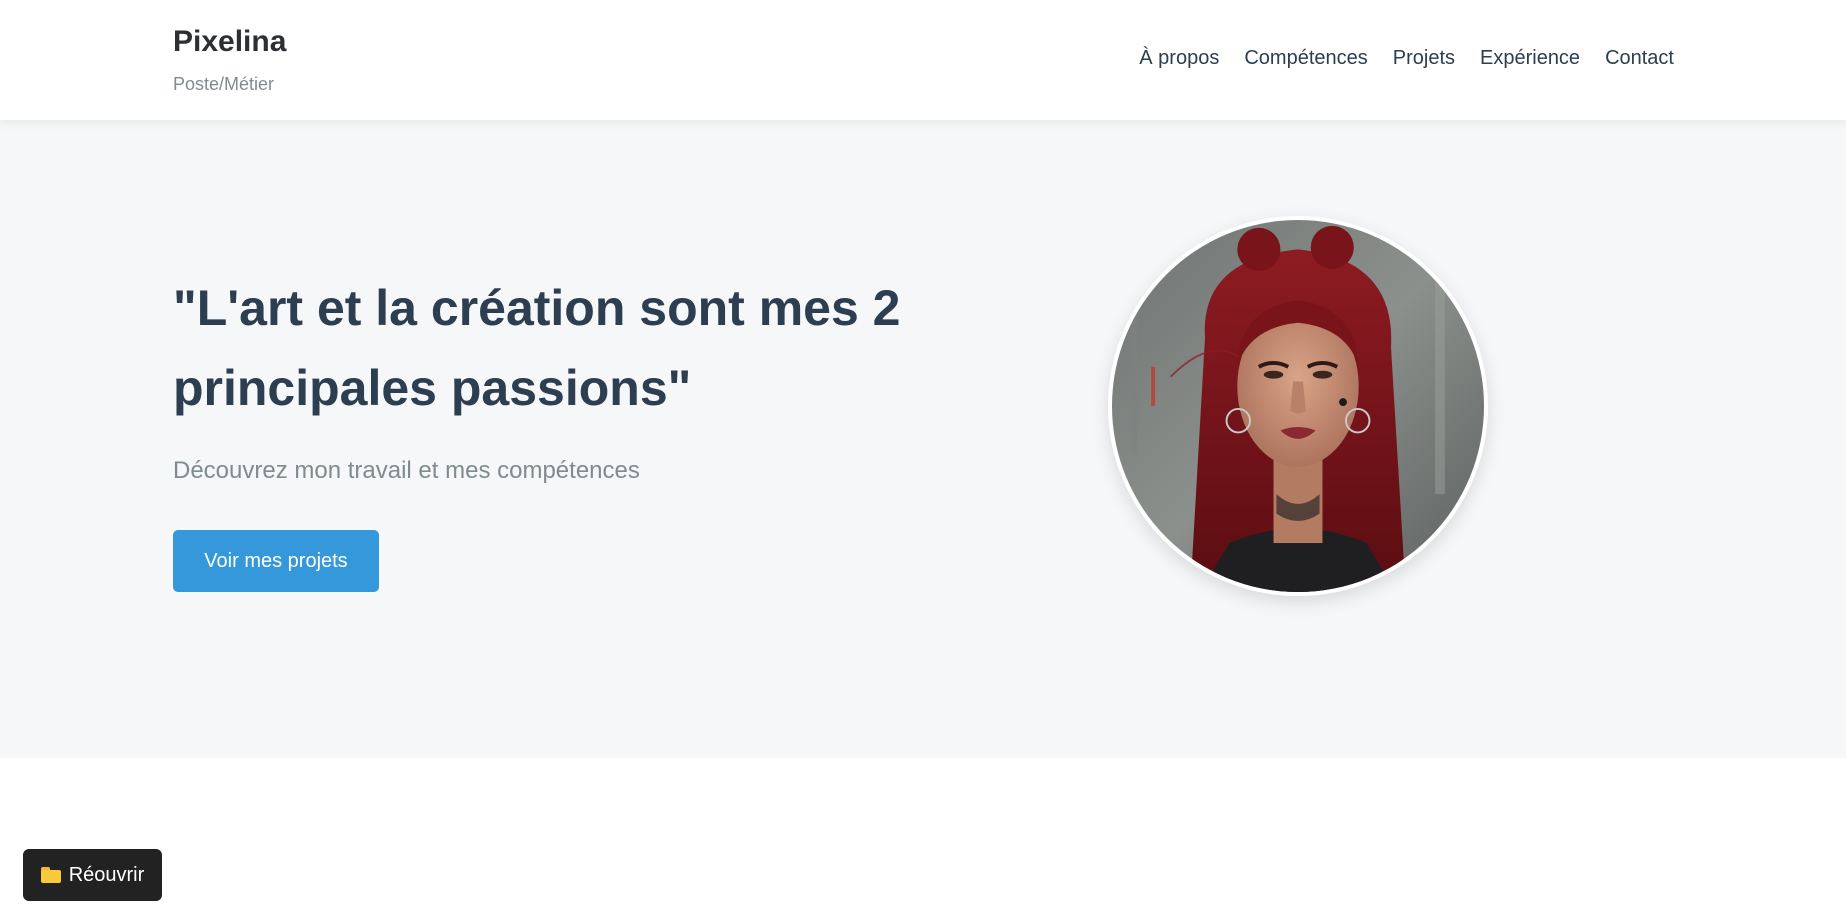  Describe the element at coordinates (106, 874) in the screenshot. I see `reopen-label: Réouvrir` at that location.